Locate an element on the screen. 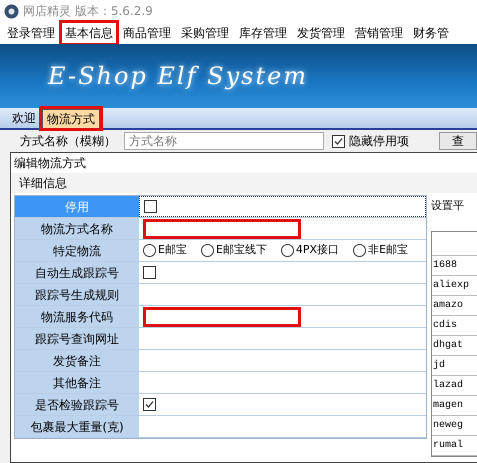 The height and width of the screenshot is (463, 477). menu-item: 财务管 is located at coordinates (431, 33).